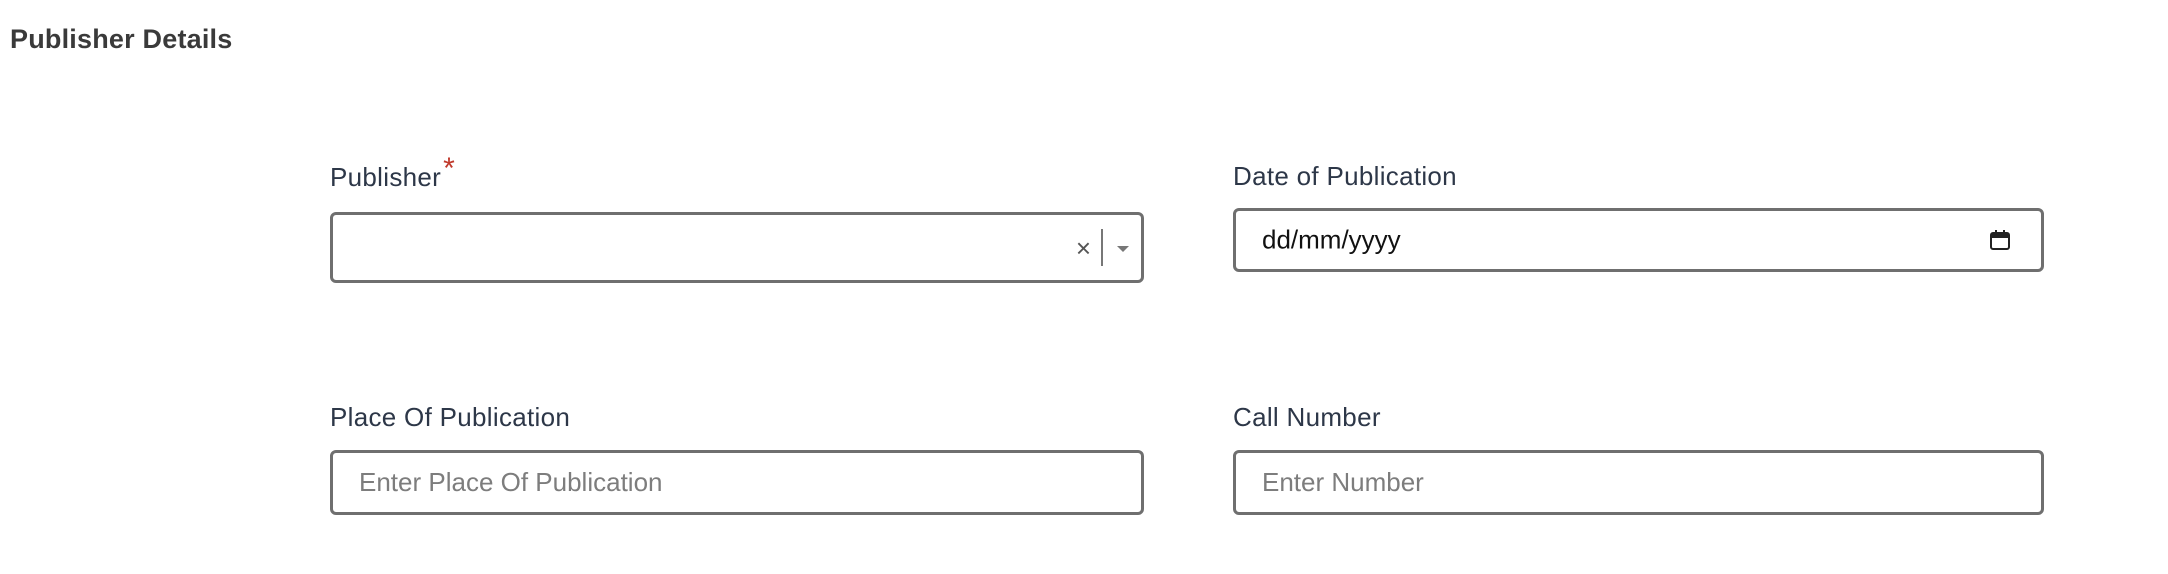 This screenshot has width=2168, height=574. What do you see at coordinates (2000, 240) in the screenshot?
I see `calendar-icon` at bounding box center [2000, 240].